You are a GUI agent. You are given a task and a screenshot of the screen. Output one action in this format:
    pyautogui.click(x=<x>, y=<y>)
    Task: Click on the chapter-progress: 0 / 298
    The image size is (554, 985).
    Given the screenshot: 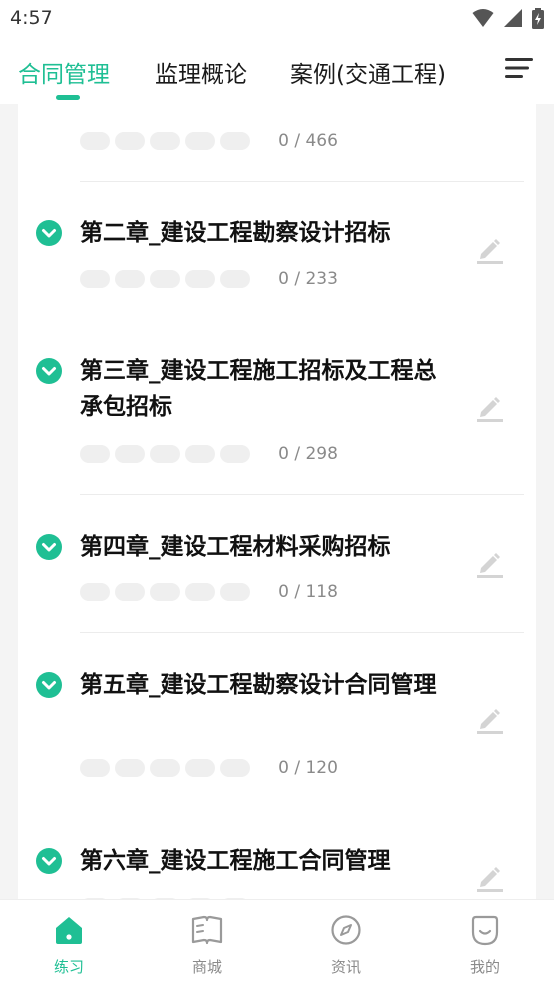 What is the action you would take?
    pyautogui.click(x=209, y=453)
    